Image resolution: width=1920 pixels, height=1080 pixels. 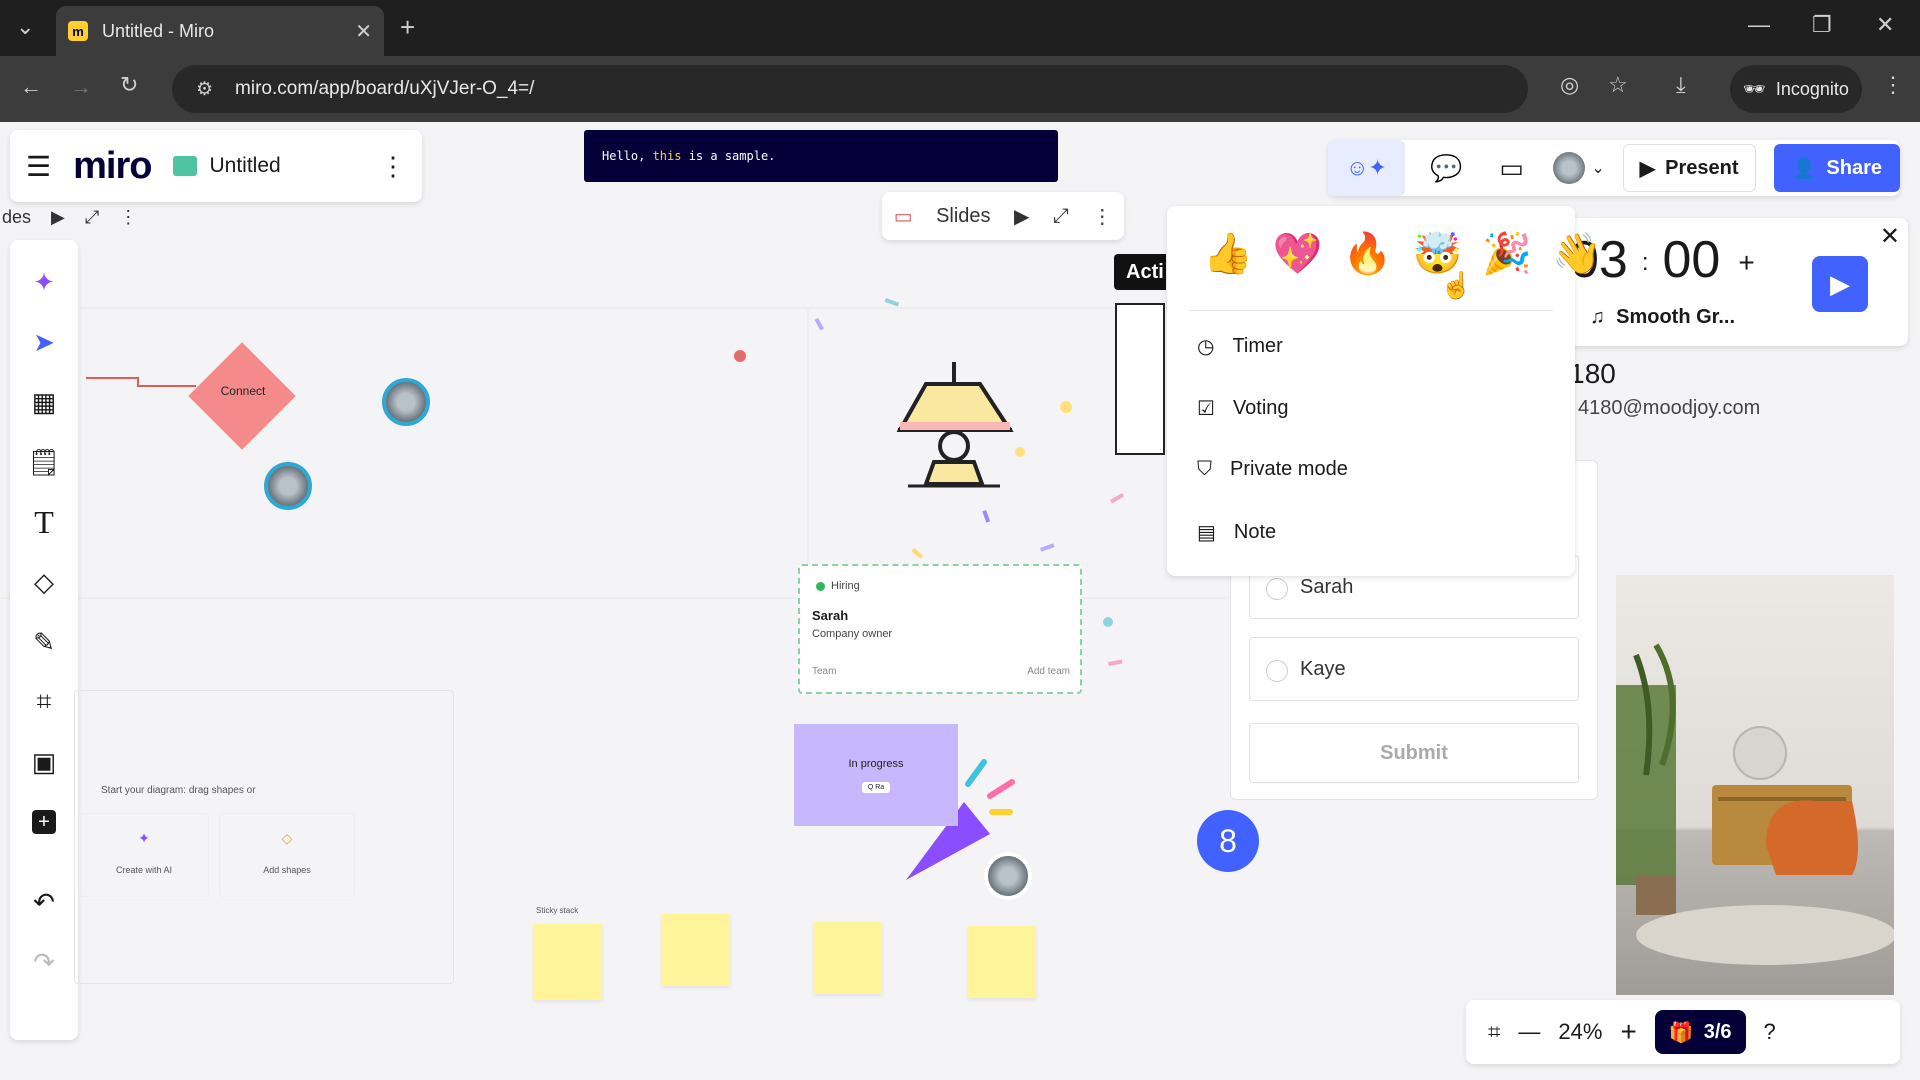 What do you see at coordinates (407, 27) in the screenshot?
I see `new-tab-icon: +` at bounding box center [407, 27].